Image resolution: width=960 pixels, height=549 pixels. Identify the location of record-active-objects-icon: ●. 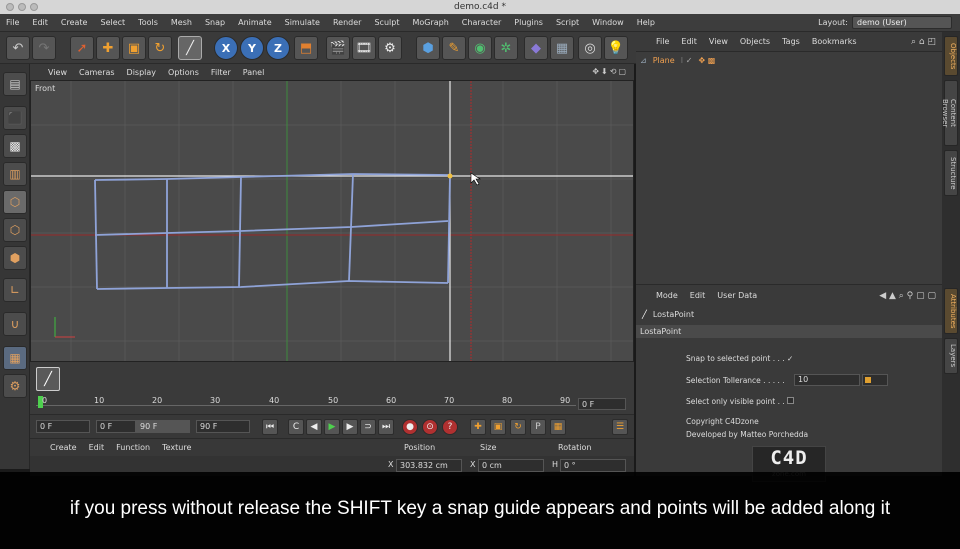
(410, 427).